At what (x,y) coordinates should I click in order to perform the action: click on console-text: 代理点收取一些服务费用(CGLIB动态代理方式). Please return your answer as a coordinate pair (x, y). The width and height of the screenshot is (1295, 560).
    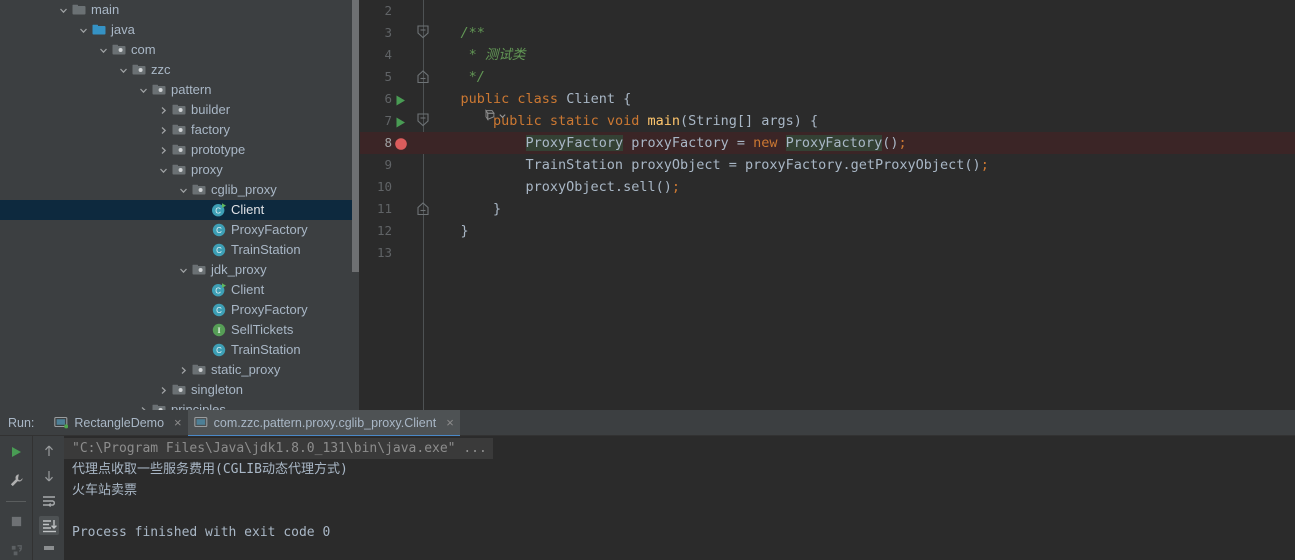
    Looking at the image, I should click on (210, 469).